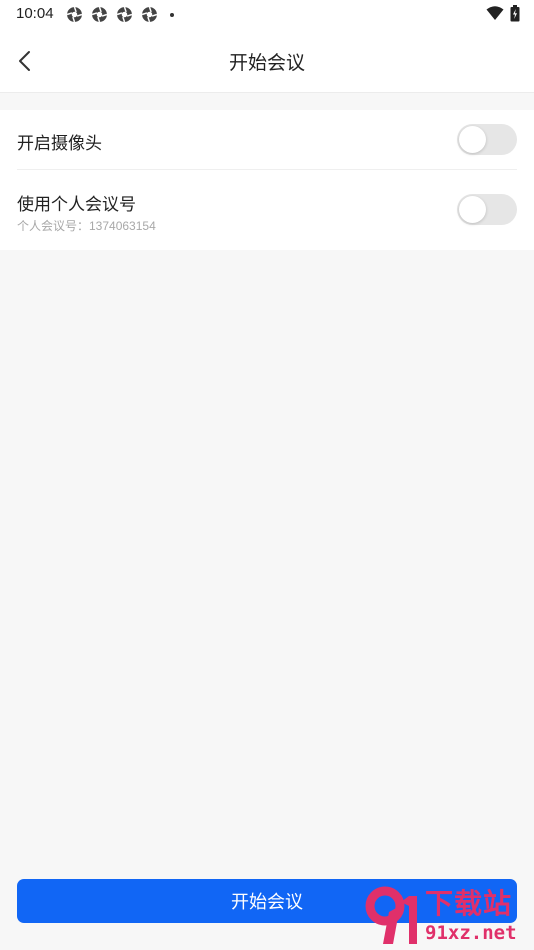 The image size is (534, 950). Describe the element at coordinates (267, 210) in the screenshot. I see `setting-row-personal-meeting-id: 使用个人会议号 个人会议号：1374063154` at that location.